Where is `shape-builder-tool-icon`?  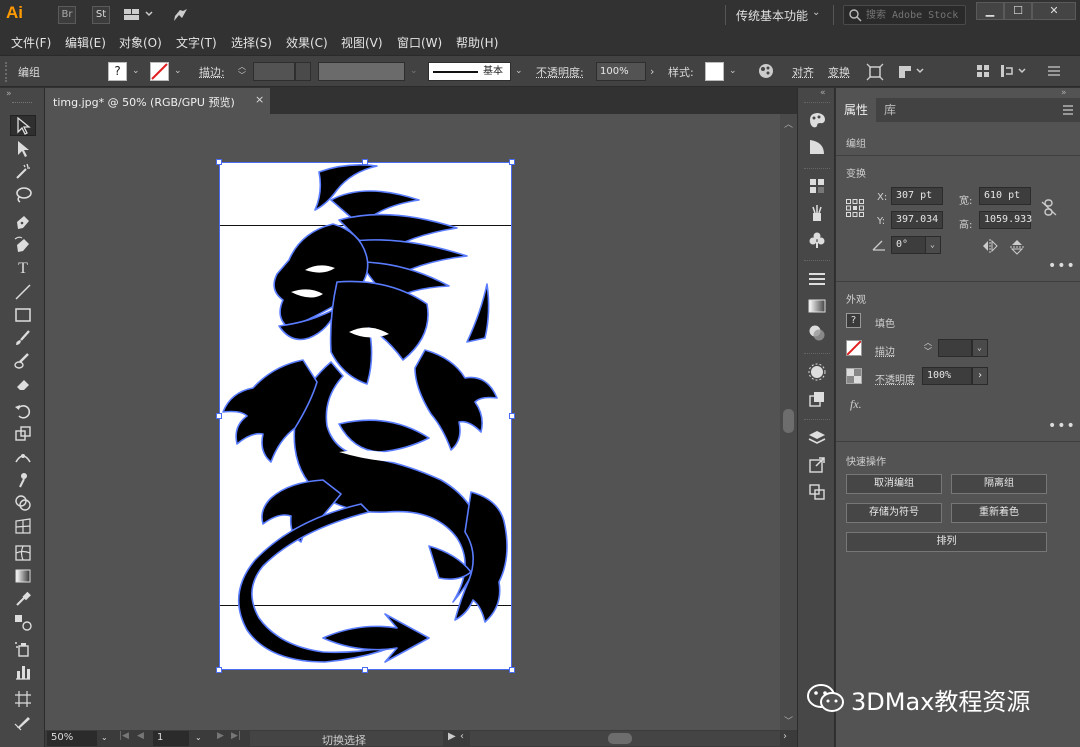 shape-builder-tool-icon is located at coordinates (23, 502).